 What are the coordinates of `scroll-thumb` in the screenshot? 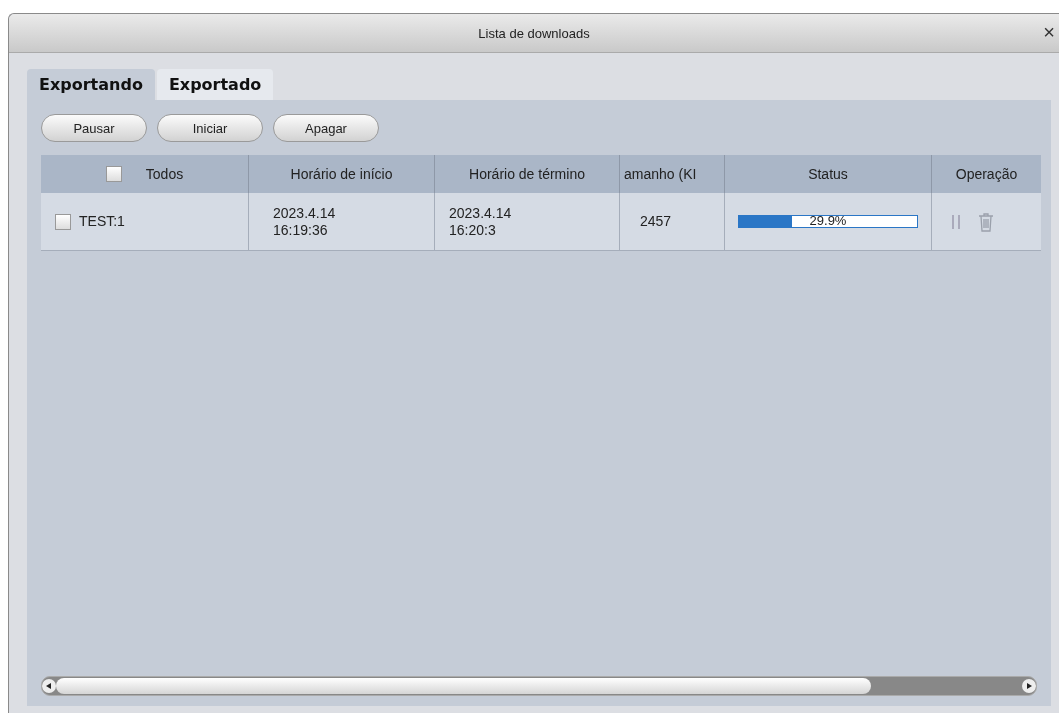 It's located at (464, 686).